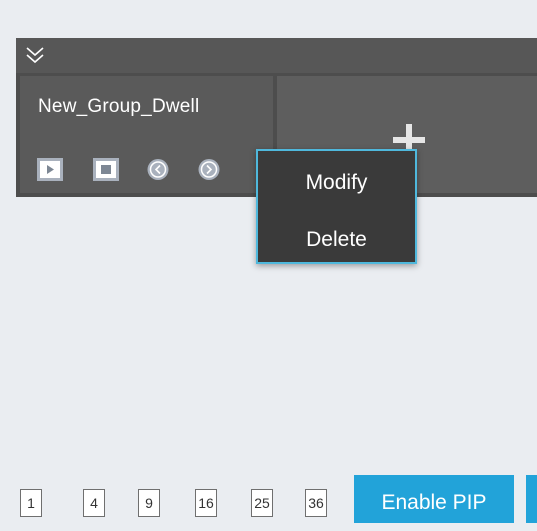 Image resolution: width=537 pixels, height=531 pixels. What do you see at coordinates (262, 503) in the screenshot?
I see `split-25-button: 25` at bounding box center [262, 503].